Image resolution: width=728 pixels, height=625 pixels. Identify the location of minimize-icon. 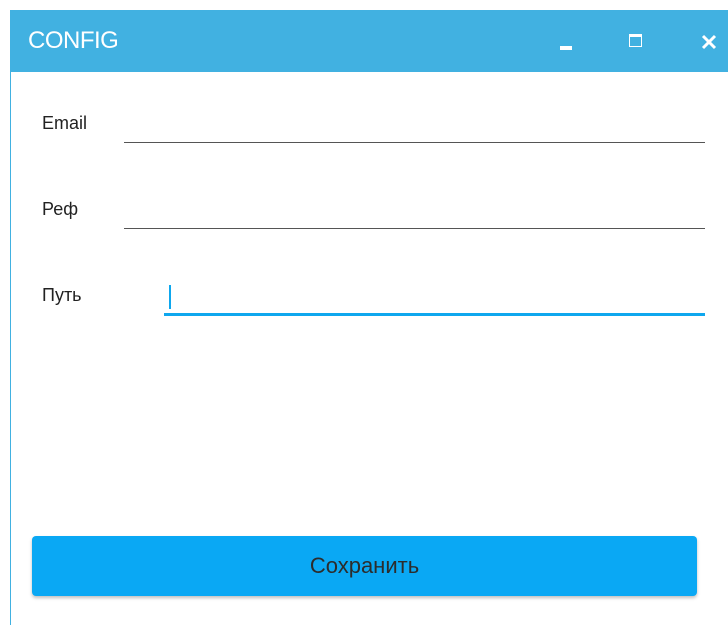
(566, 48).